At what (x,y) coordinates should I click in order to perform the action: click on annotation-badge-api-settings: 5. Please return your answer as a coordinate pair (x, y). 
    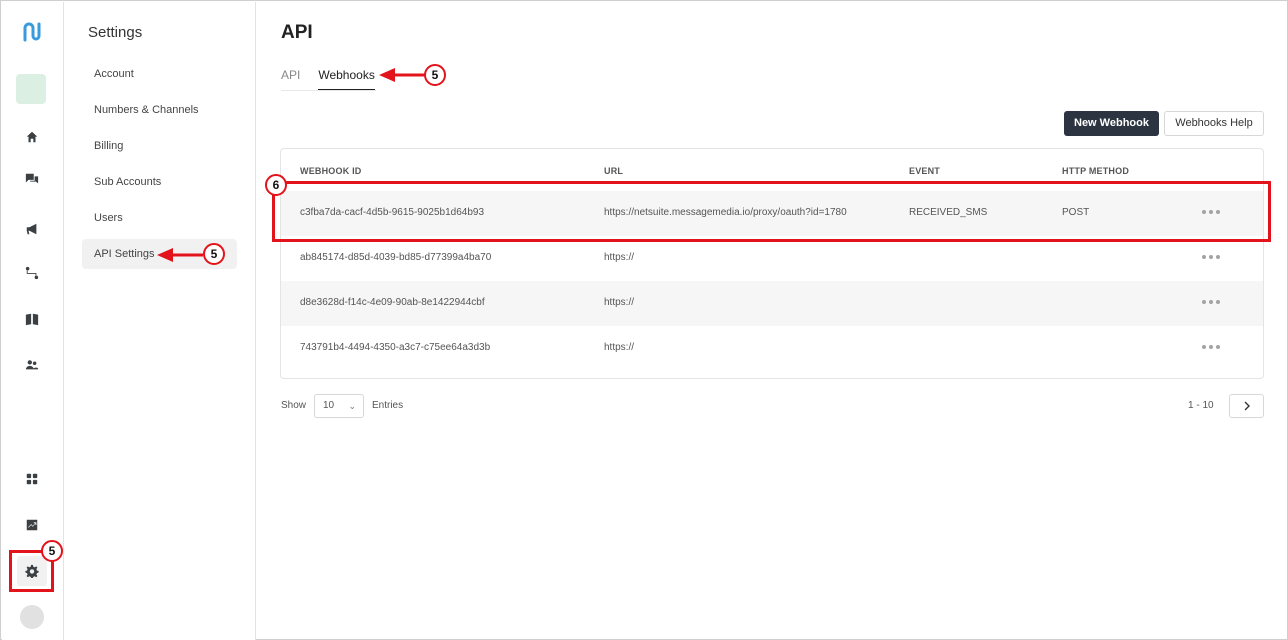
    Looking at the image, I should click on (214, 254).